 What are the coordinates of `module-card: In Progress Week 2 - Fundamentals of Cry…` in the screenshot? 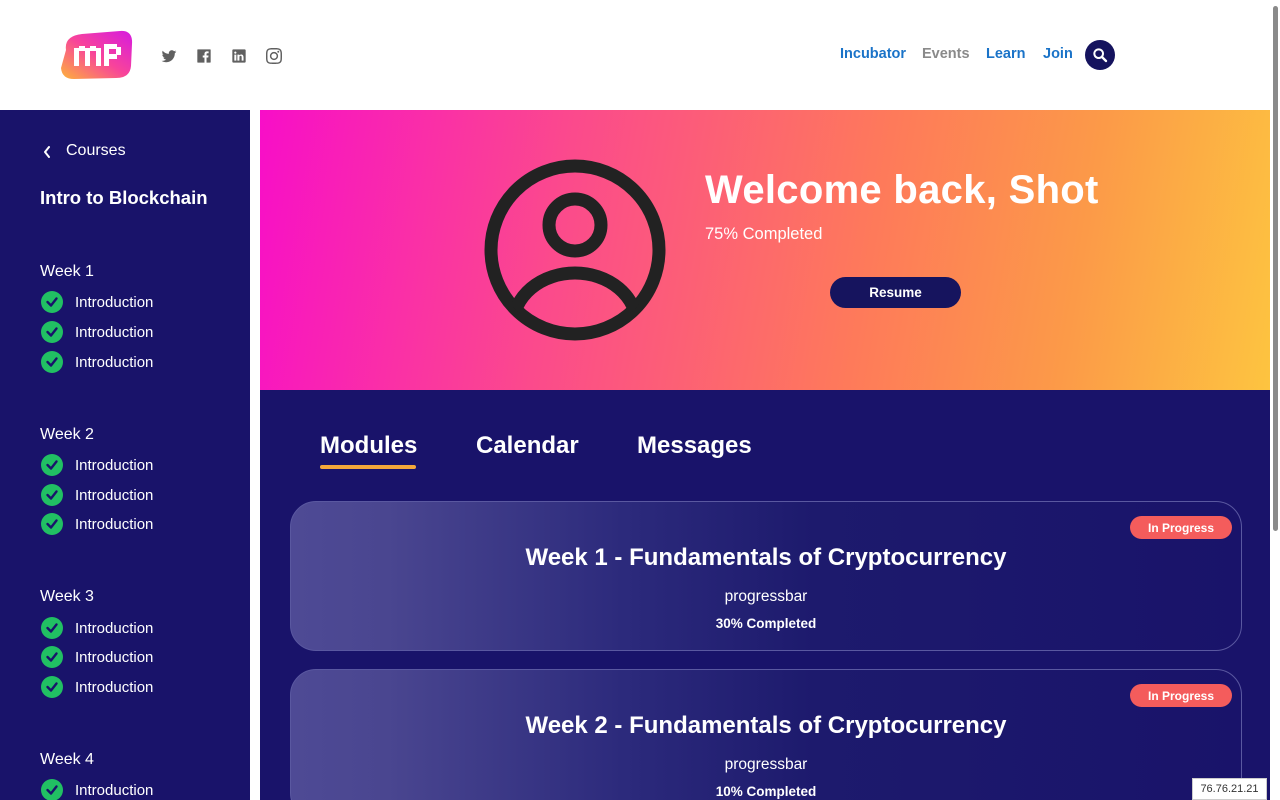 It's located at (766, 734).